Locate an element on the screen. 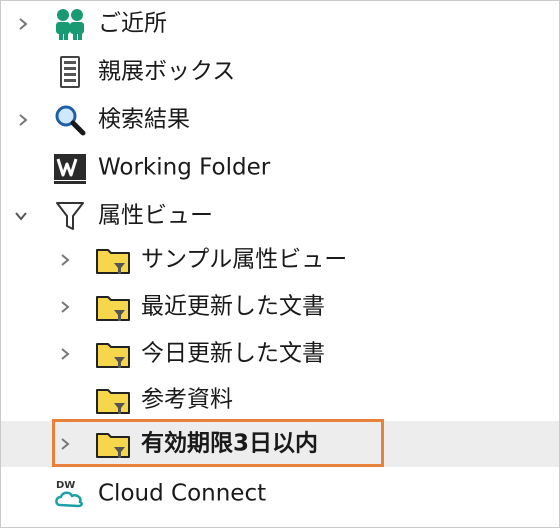 The width and height of the screenshot is (560, 528). funnel-icon is located at coordinates (70, 216).